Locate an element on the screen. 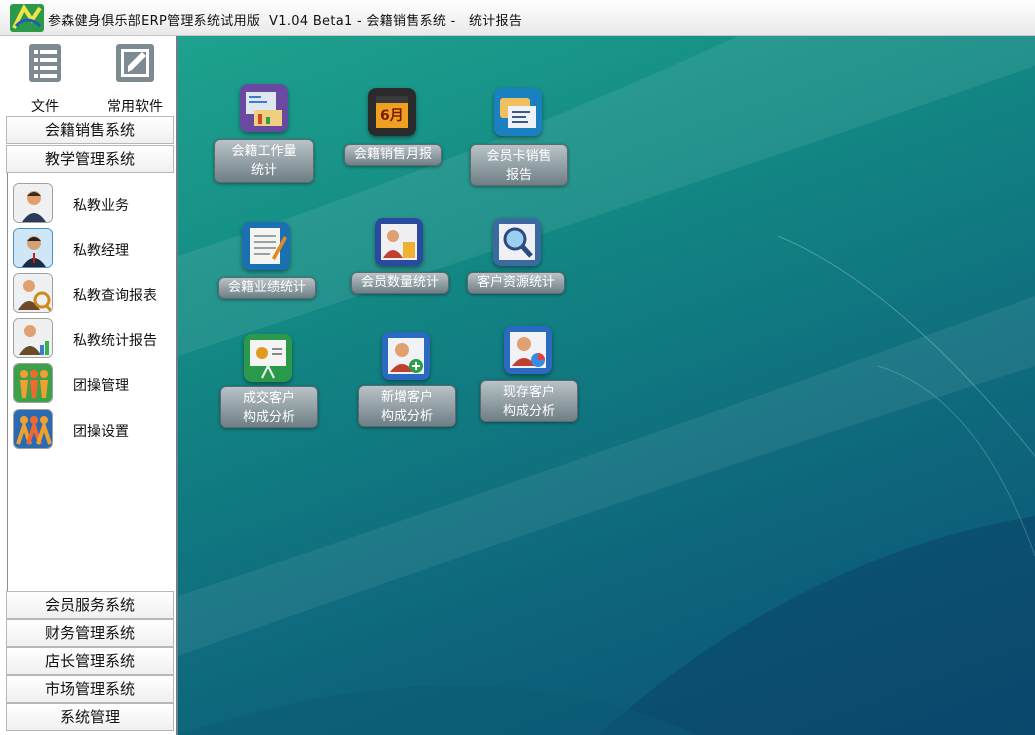  search-report-icon is located at coordinates (33, 293).